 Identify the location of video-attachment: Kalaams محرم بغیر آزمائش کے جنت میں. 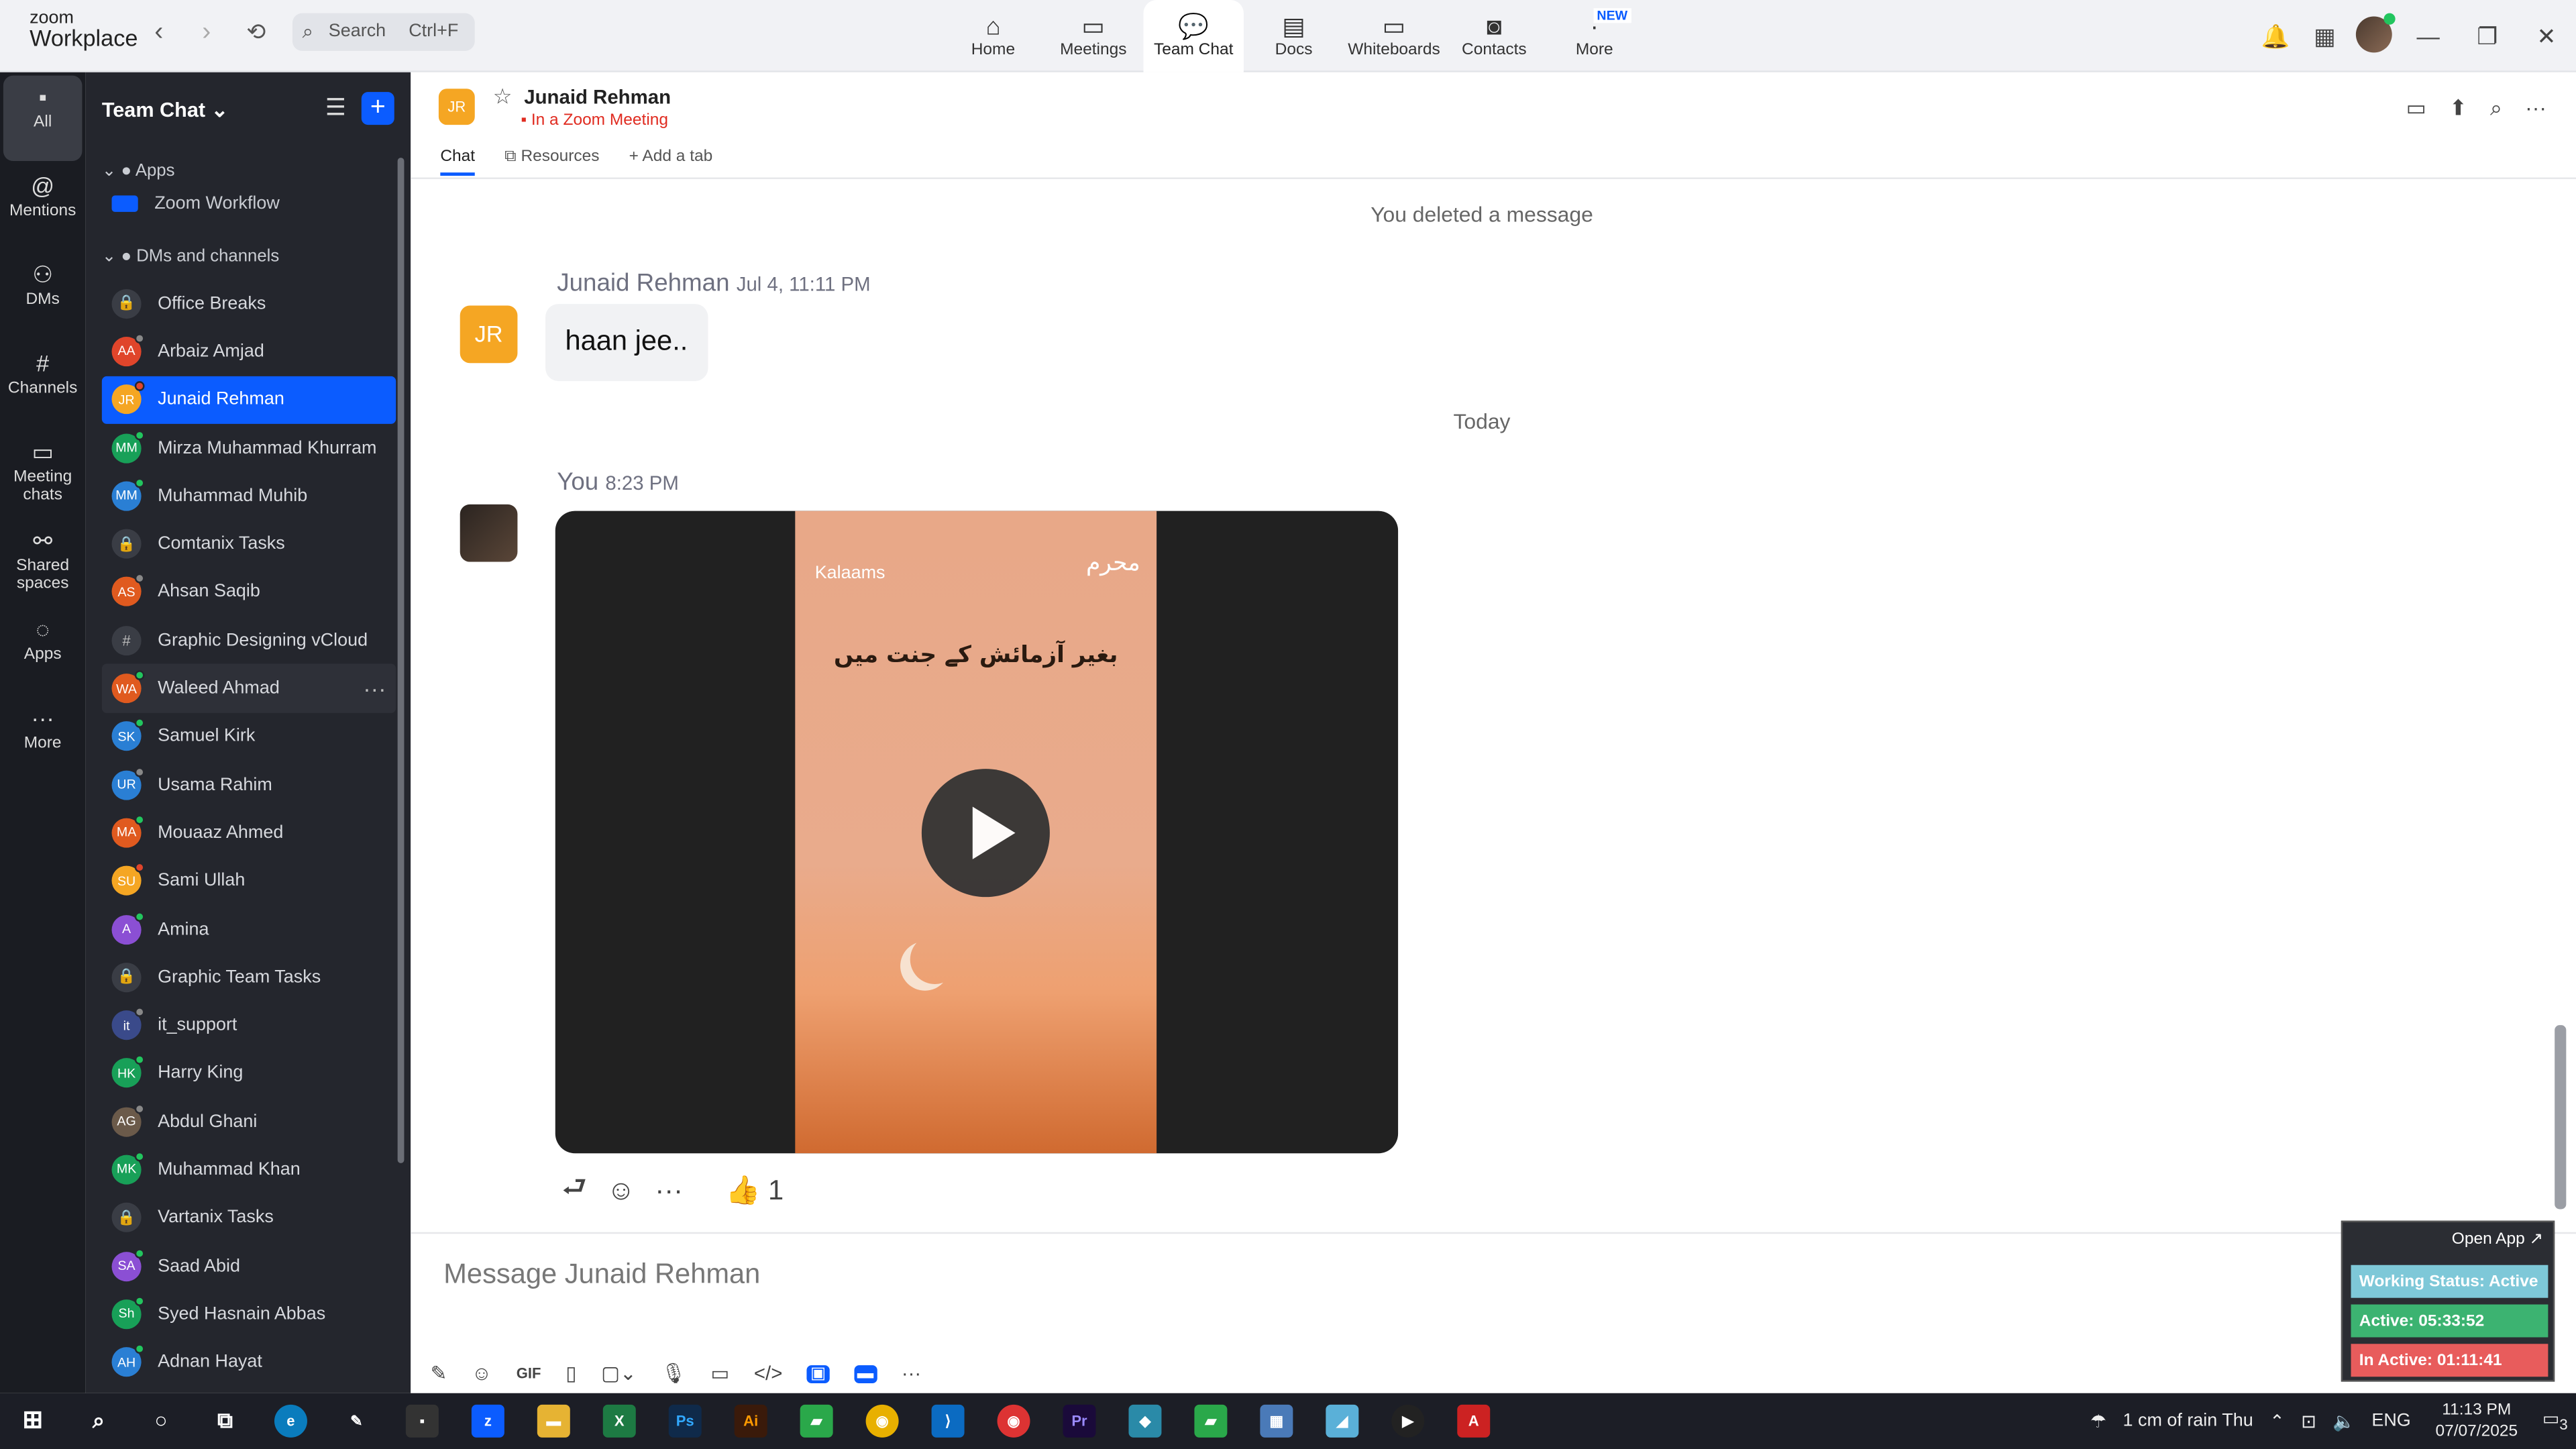
(977, 832).